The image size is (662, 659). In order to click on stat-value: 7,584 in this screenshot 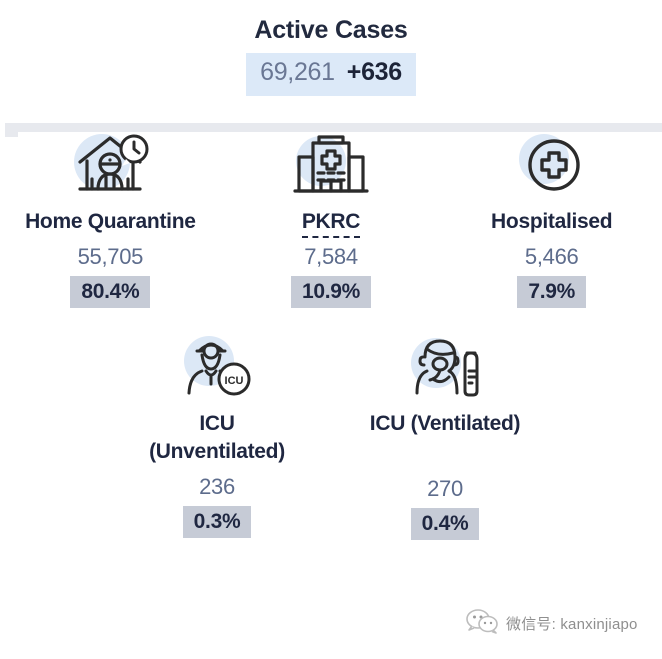, I will do `click(331, 256)`.